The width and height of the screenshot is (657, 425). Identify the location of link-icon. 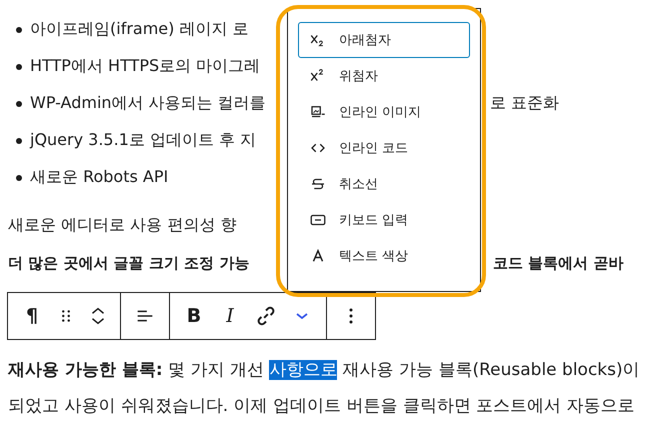
(266, 316).